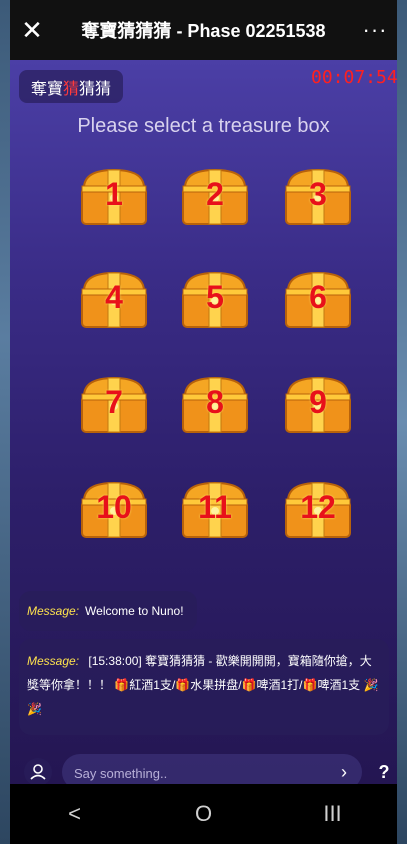  I want to click on recents-icon: III, so click(333, 814).